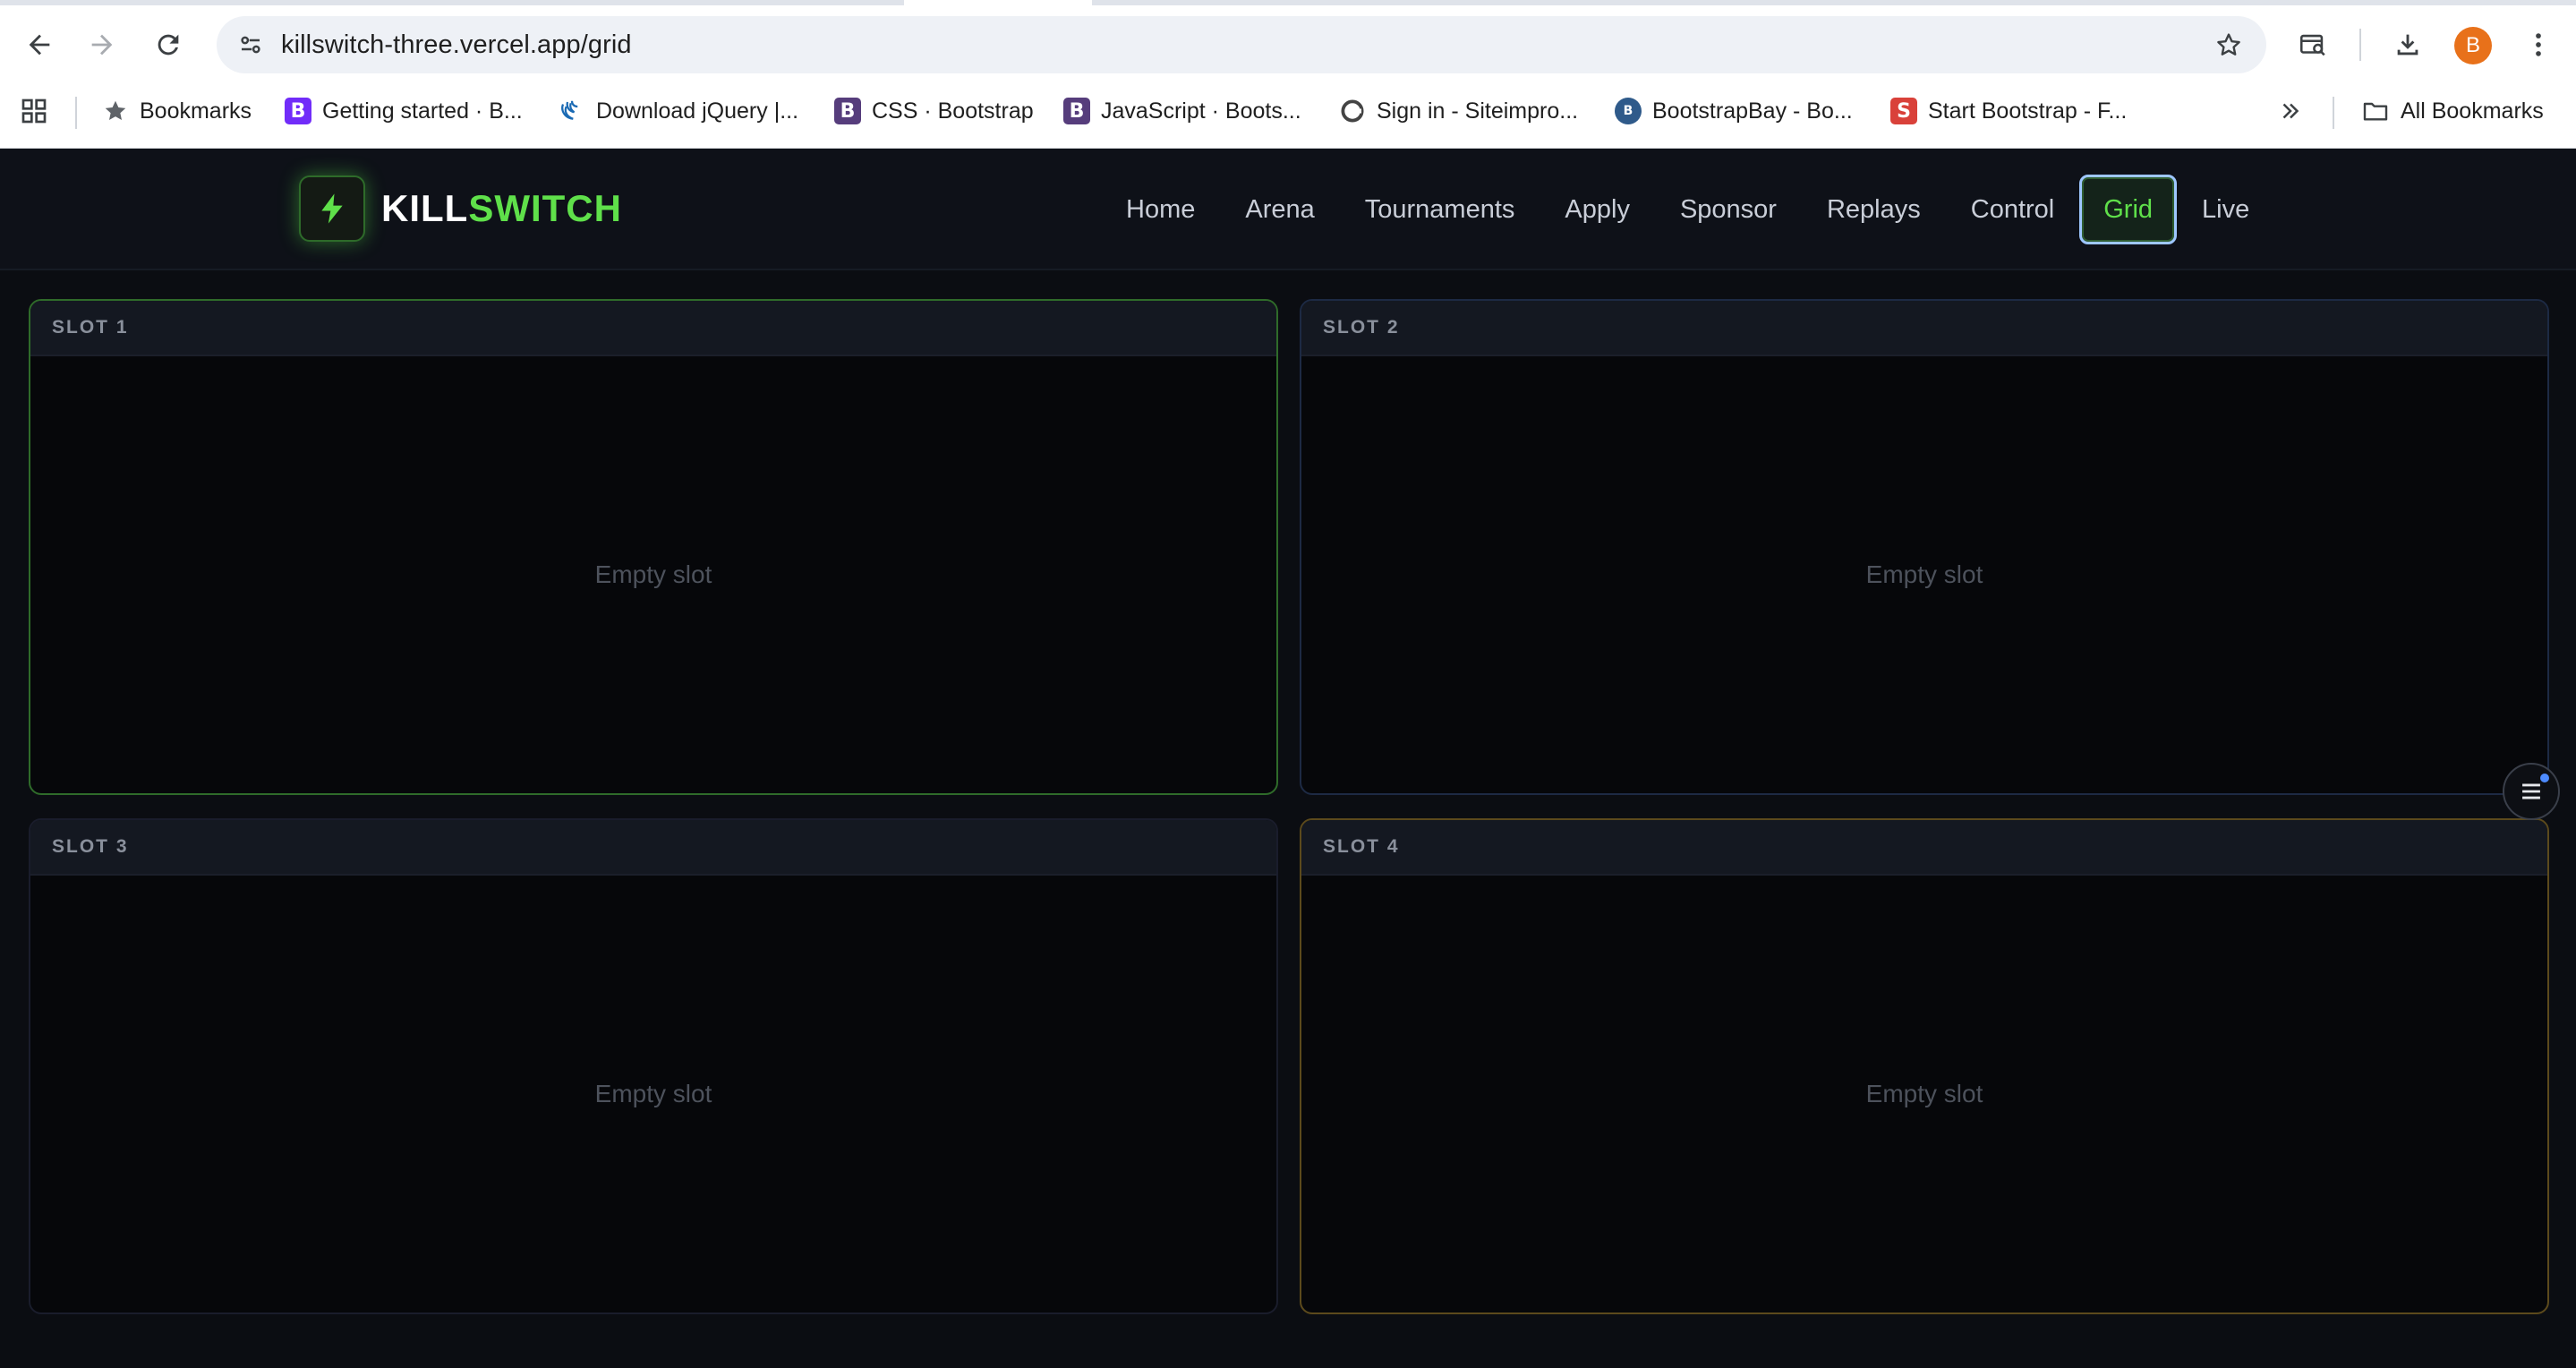 This screenshot has height=1368, width=2576. What do you see at coordinates (1241, 44) in the screenshot?
I see `address-bar: killswitch-three.vercel.app/grid` at bounding box center [1241, 44].